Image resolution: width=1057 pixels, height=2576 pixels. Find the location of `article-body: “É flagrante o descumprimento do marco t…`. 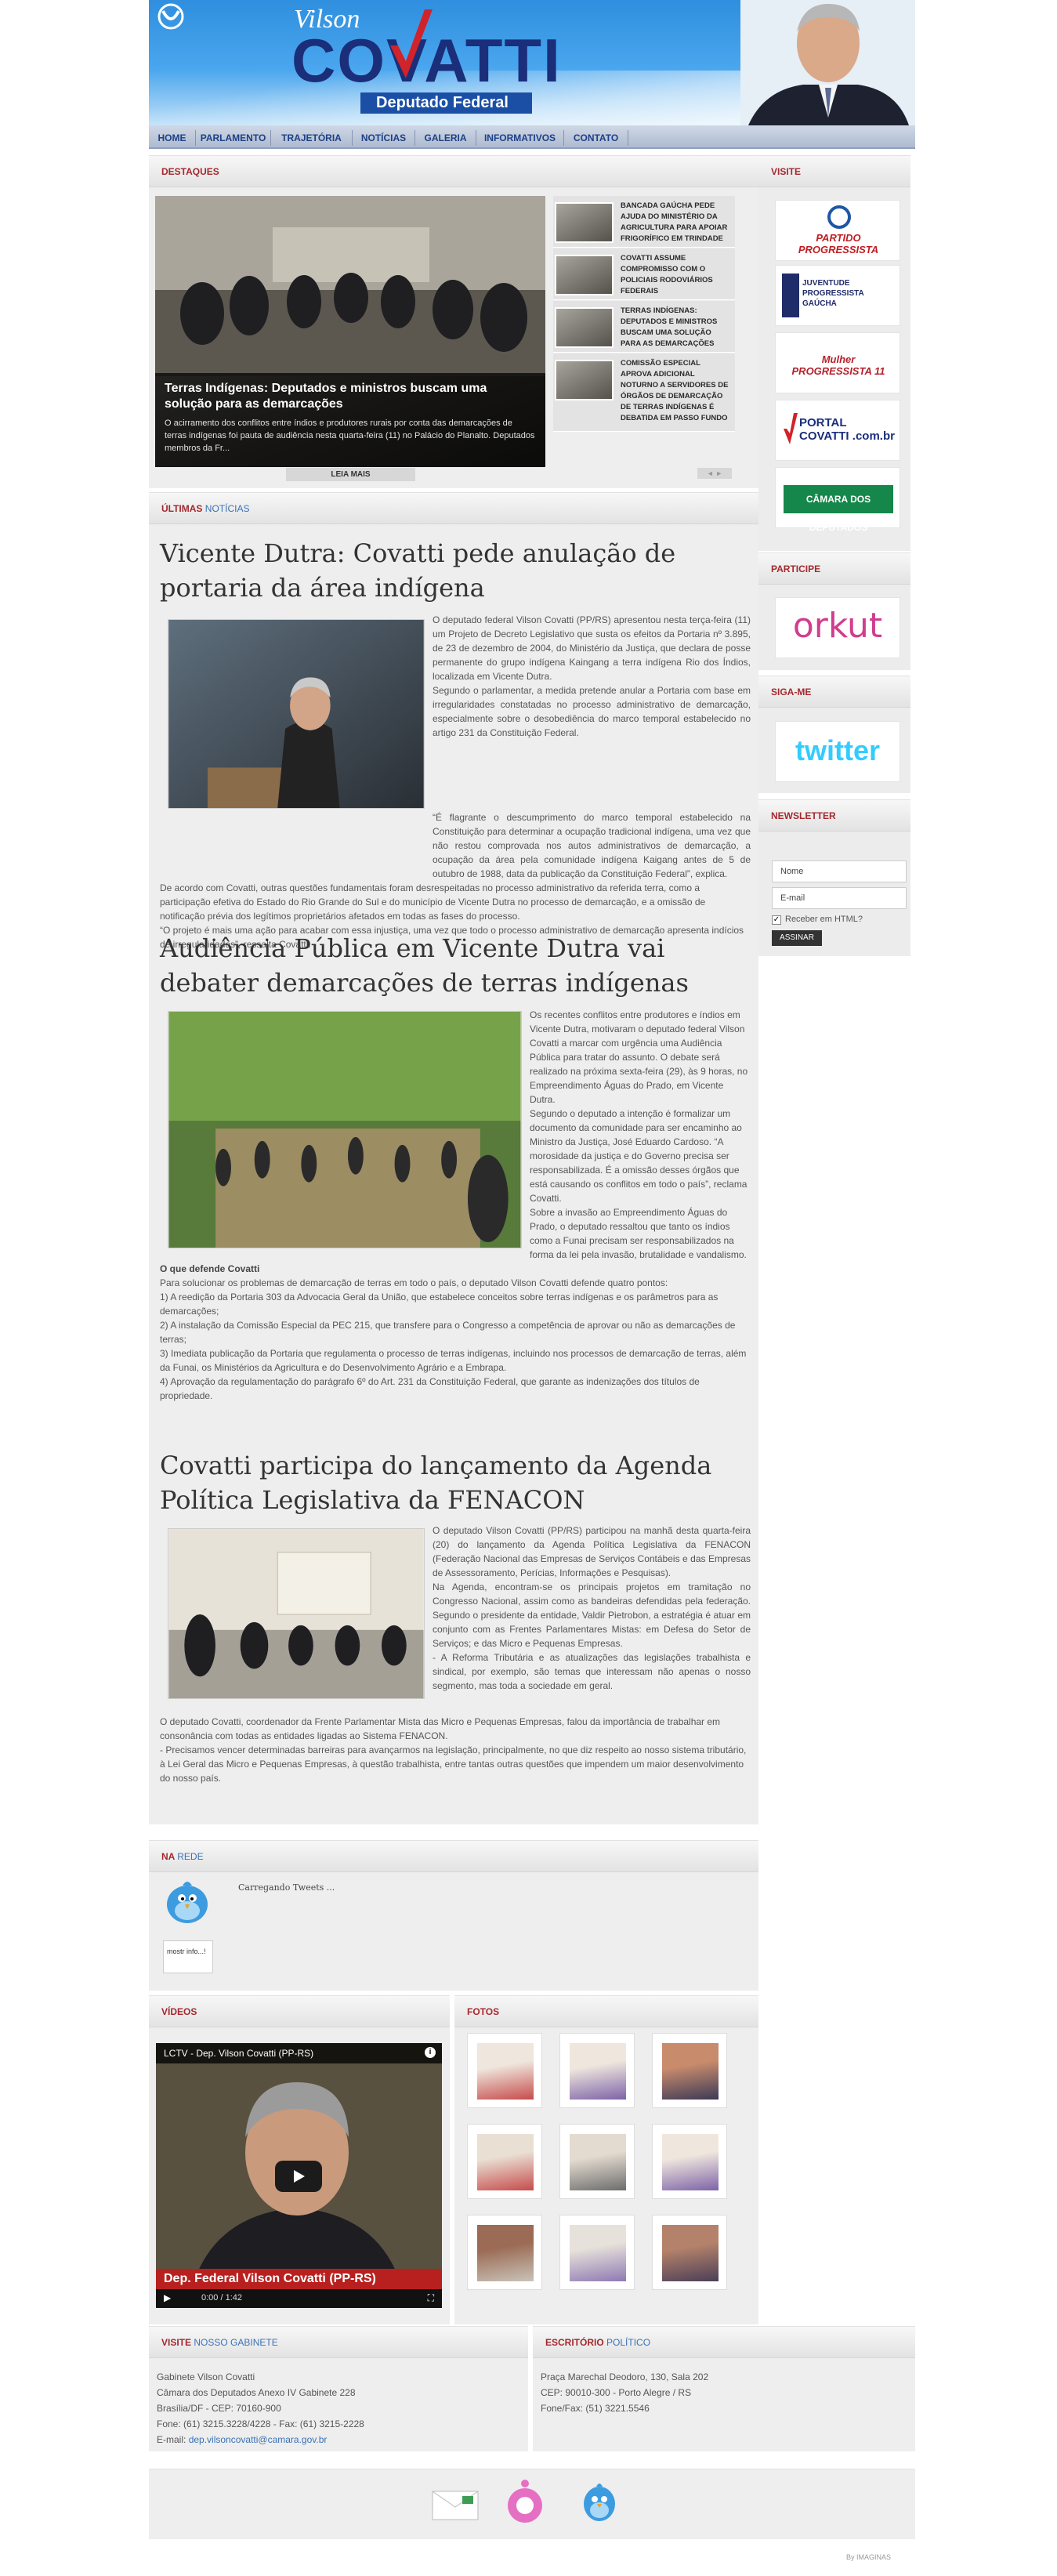

article-body: “É flagrante o descumprimento do marco t… is located at coordinates (455, 880).